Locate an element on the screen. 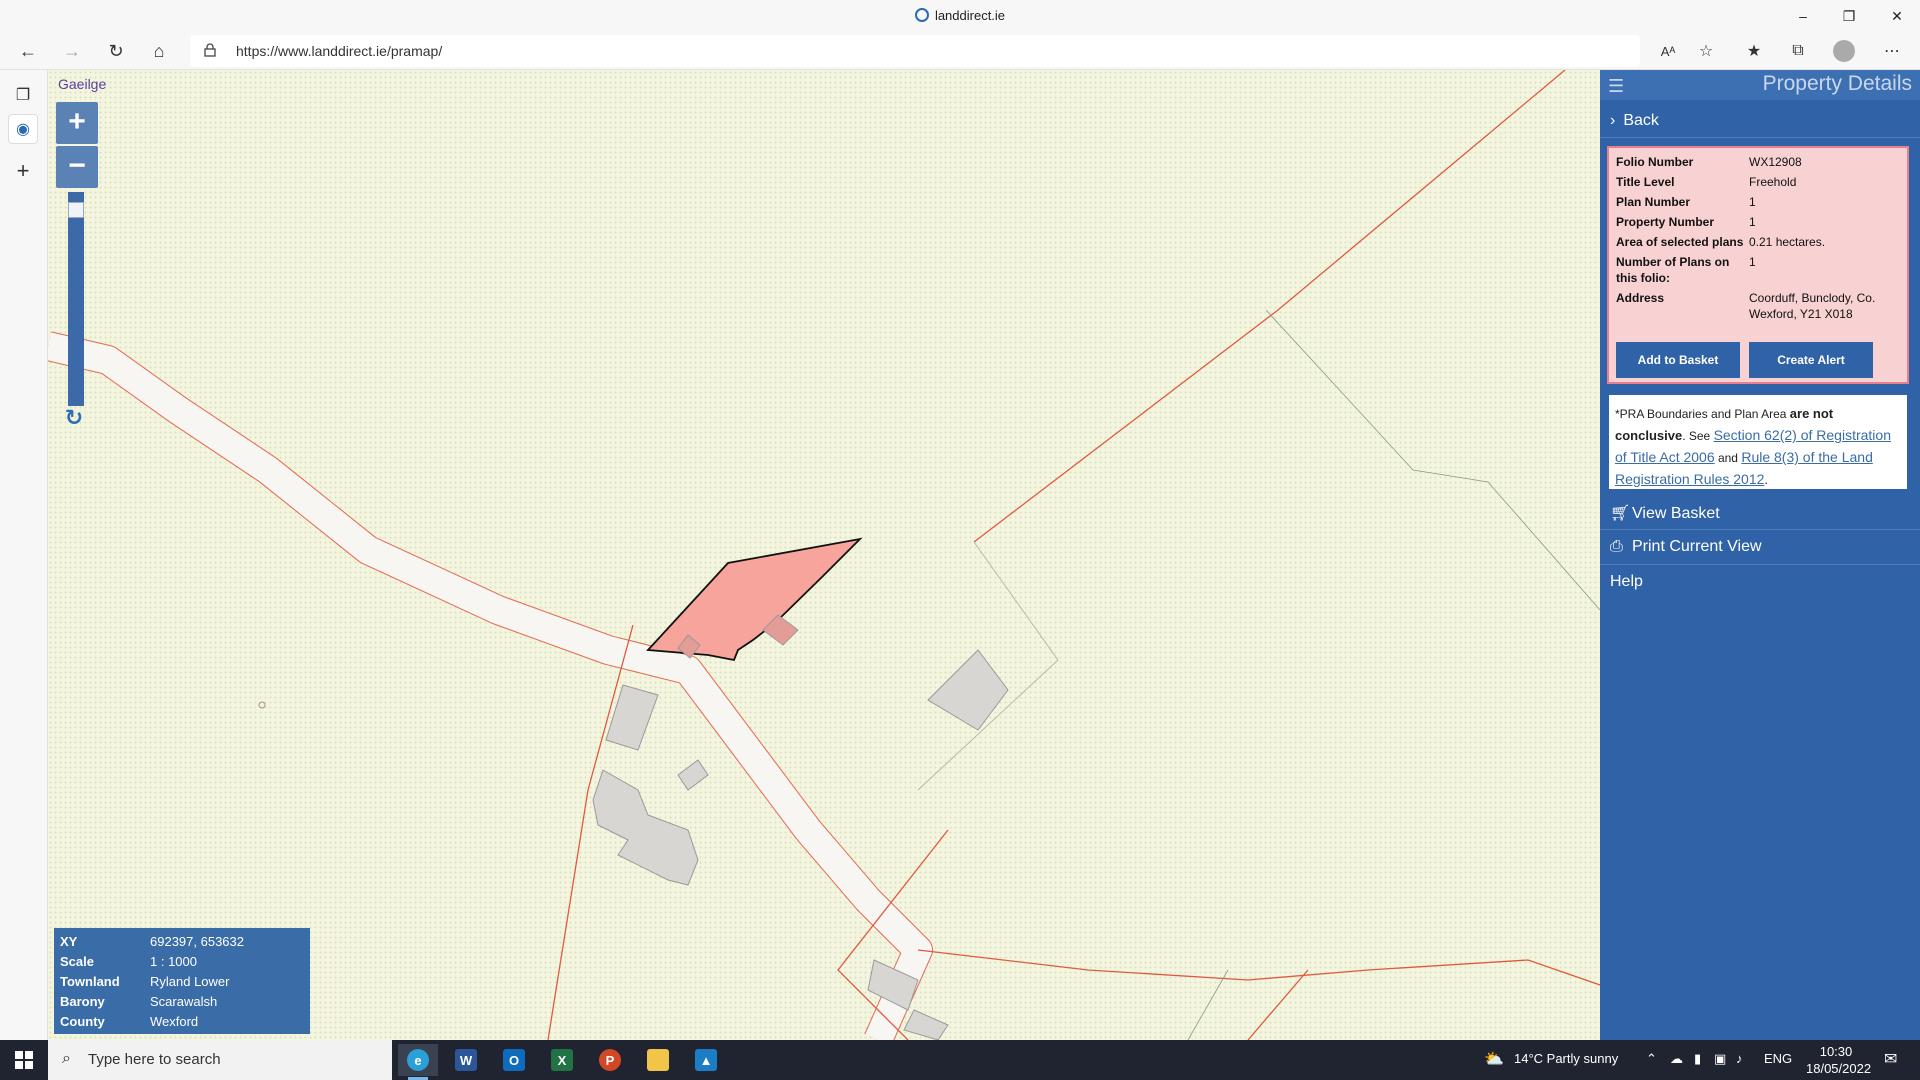 This screenshot has width=1920, height=1080. detail-value: 0.21 hectares. is located at coordinates (1787, 242).